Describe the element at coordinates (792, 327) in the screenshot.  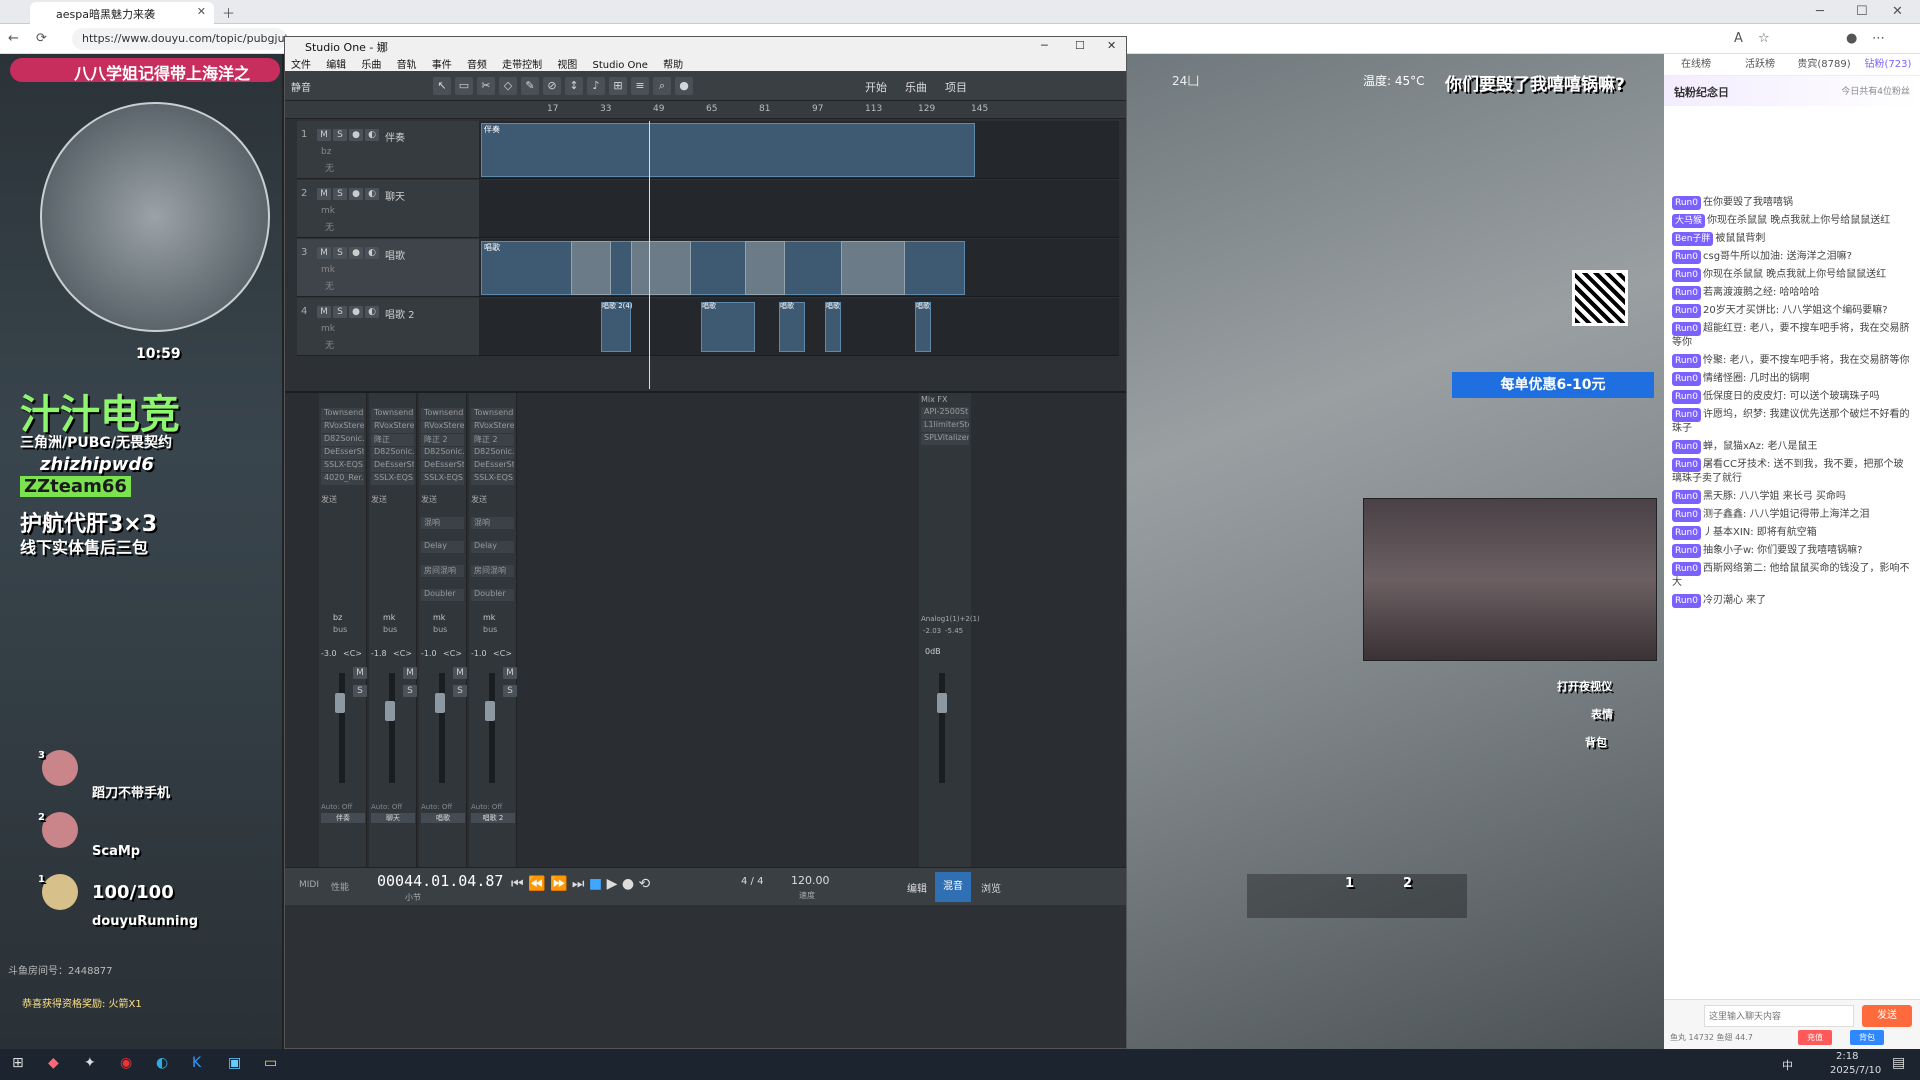
I see `audio-clip: 唱歌` at that location.